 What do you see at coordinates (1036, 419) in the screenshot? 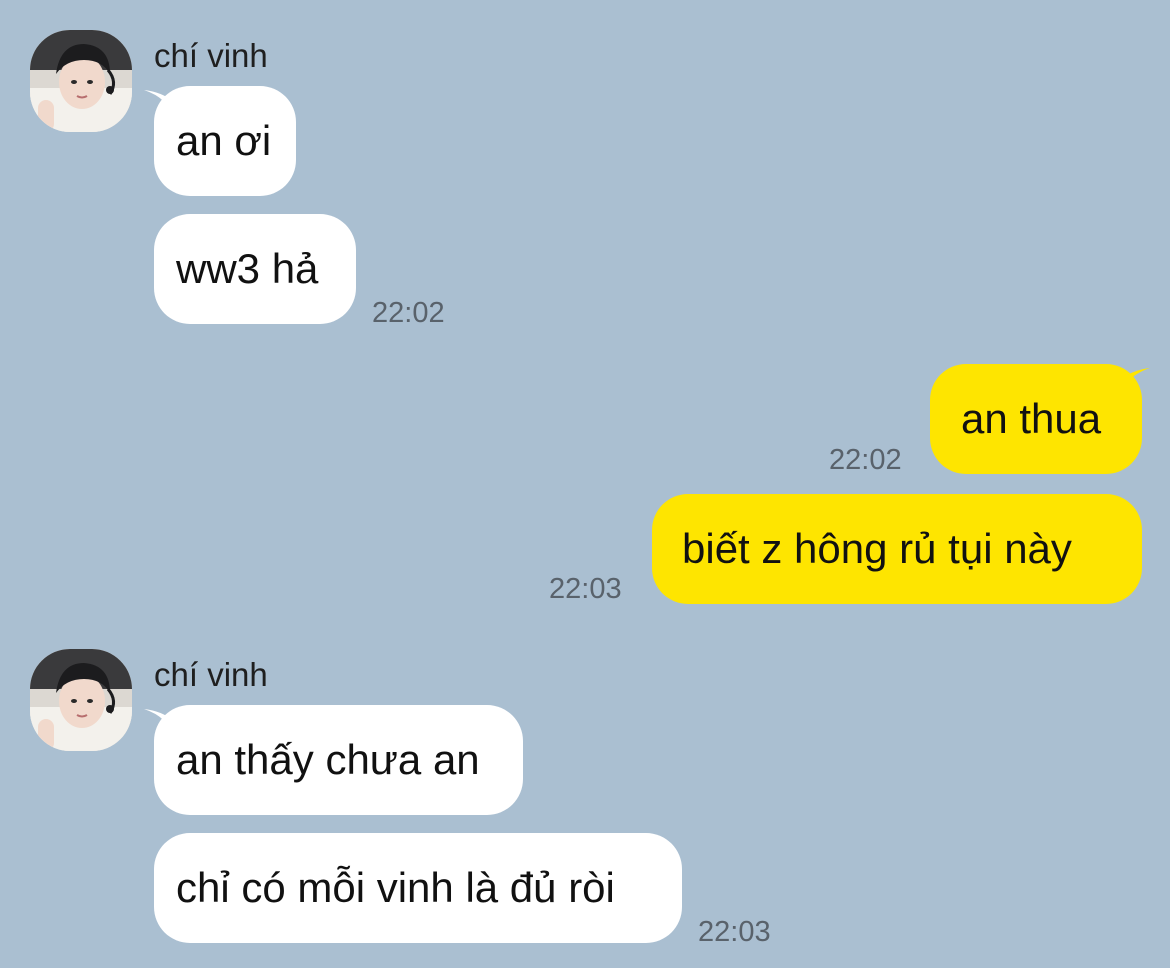
I see `message-bubble: an thua` at bounding box center [1036, 419].